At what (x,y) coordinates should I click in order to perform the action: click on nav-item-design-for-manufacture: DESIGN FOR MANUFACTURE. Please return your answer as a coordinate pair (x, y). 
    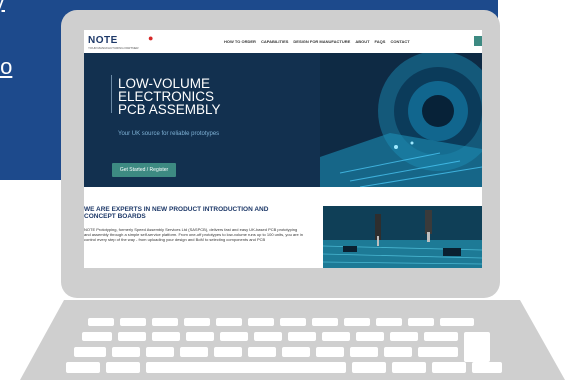
    Looking at the image, I should click on (321, 41).